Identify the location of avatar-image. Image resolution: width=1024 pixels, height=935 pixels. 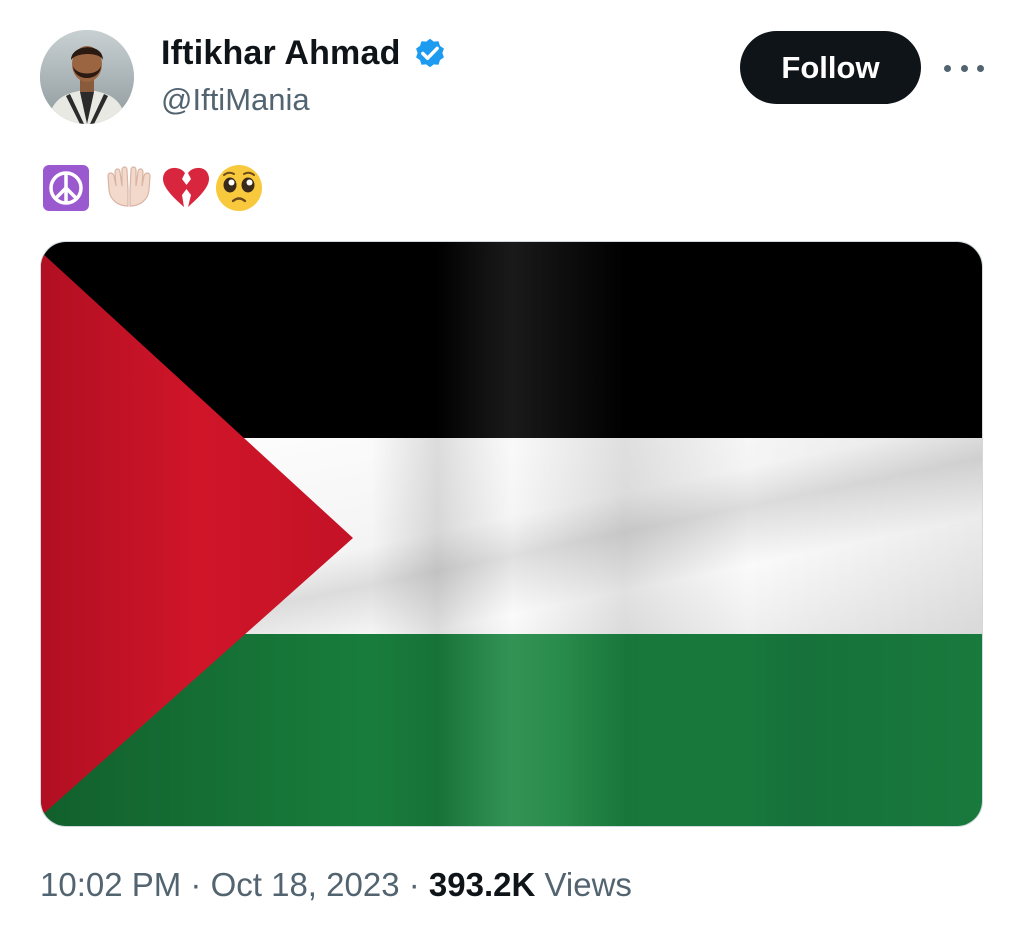
(87, 77).